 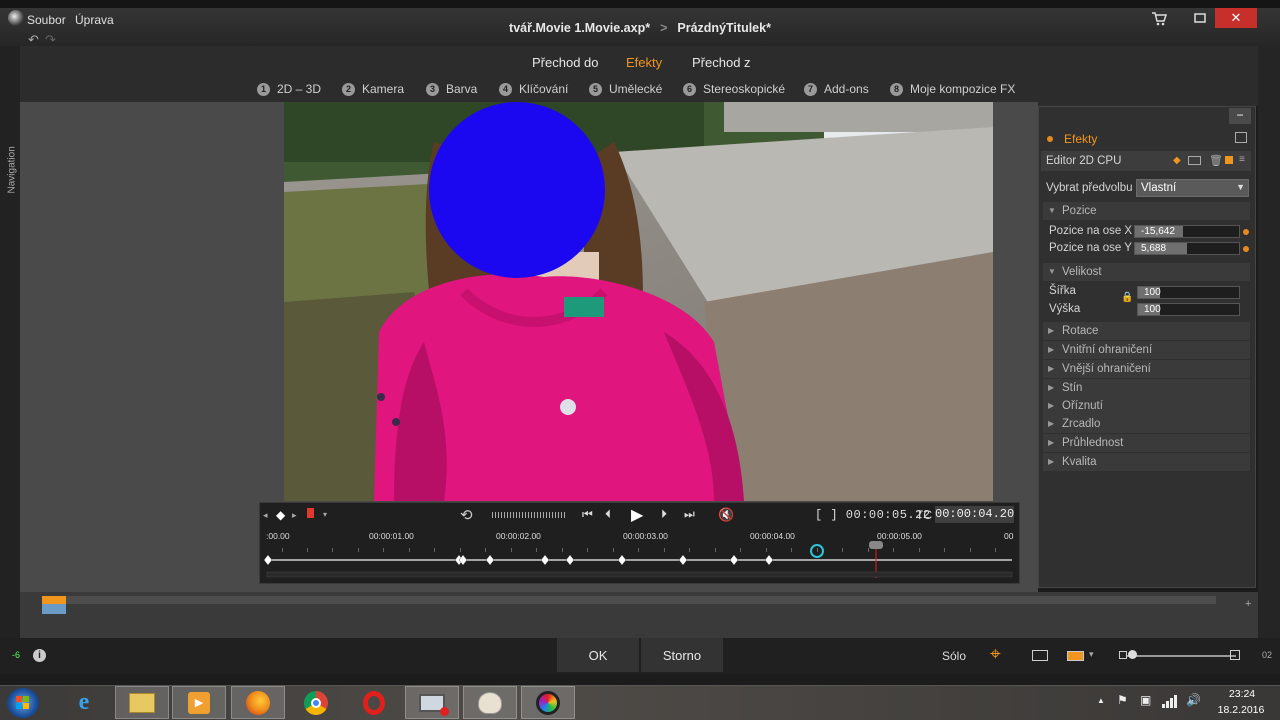 I want to click on taskbar-ie-icon: e, so click(x=84, y=702).